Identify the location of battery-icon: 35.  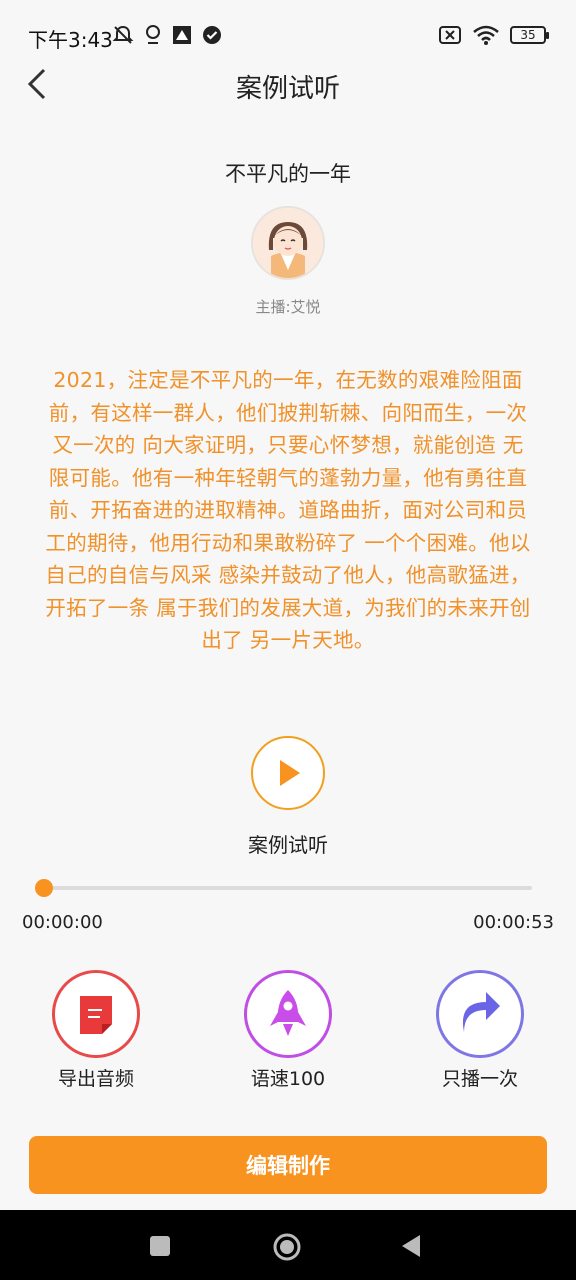
(529, 35).